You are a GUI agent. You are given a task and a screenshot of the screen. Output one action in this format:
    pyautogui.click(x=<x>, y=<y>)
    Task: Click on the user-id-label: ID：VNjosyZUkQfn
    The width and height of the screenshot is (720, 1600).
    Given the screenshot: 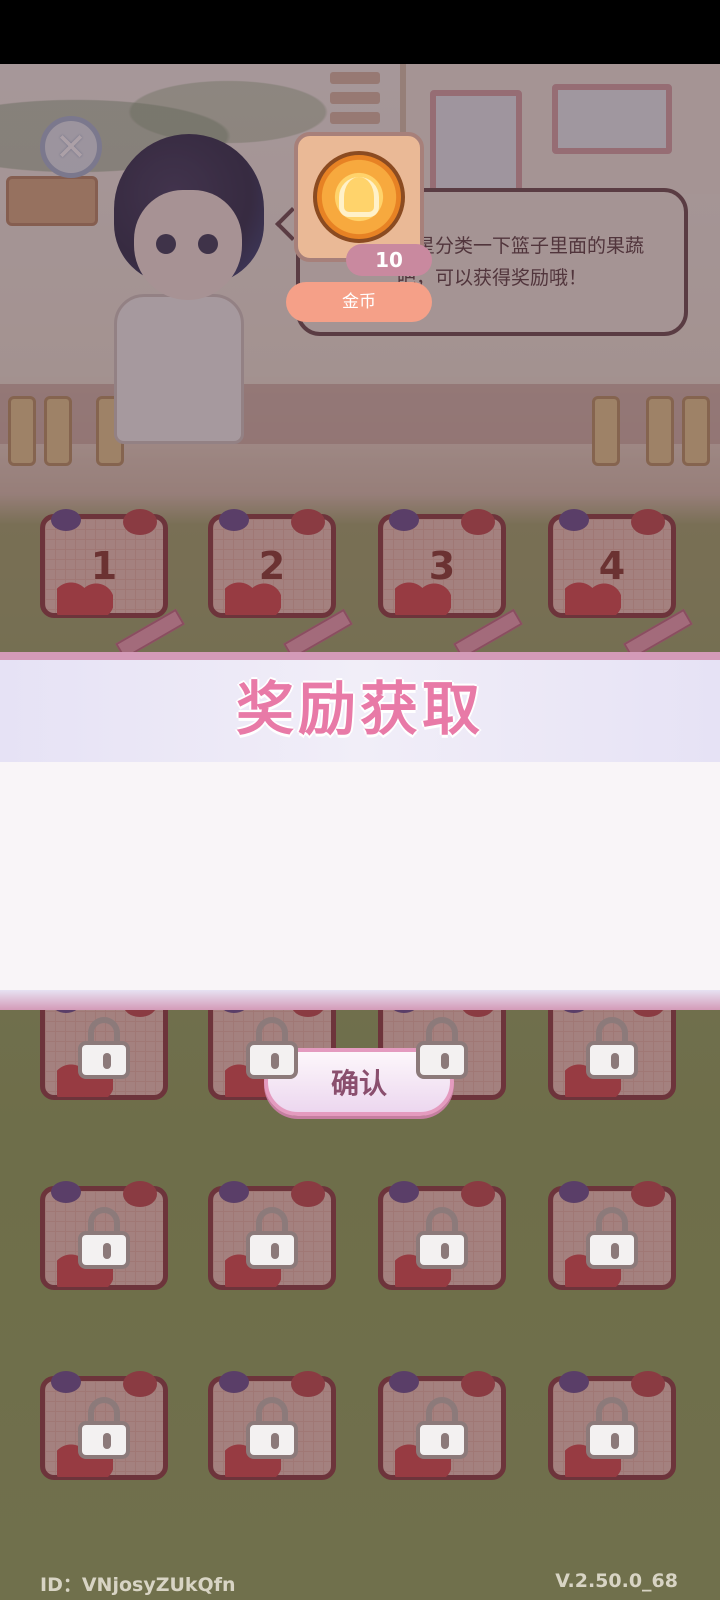 What is the action you would take?
    pyautogui.click(x=138, y=1585)
    